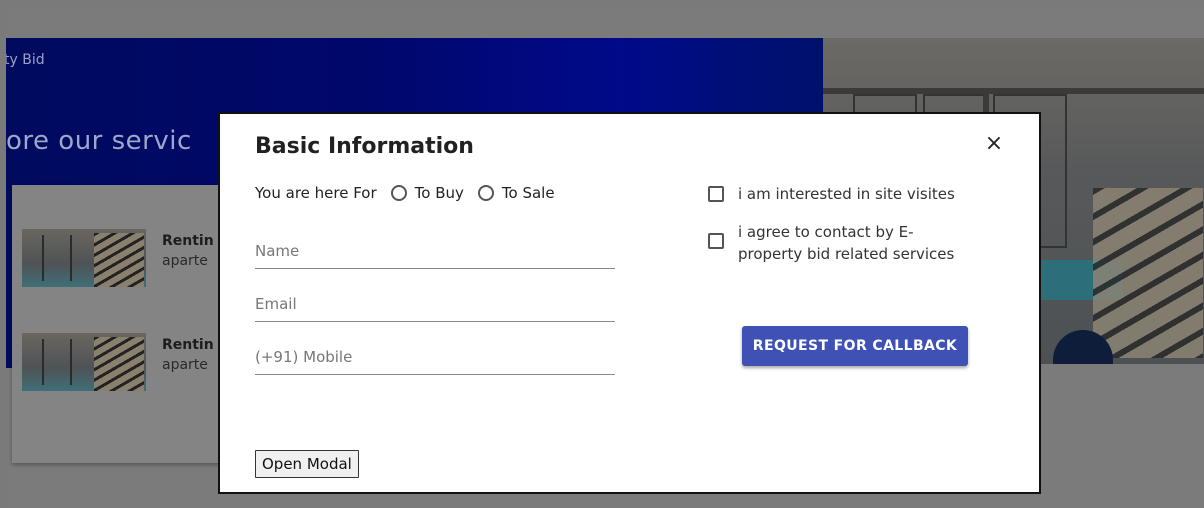 The image size is (1204, 508). What do you see at coordinates (846, 254) in the screenshot?
I see `checkbox-label-line2: property bid related services` at bounding box center [846, 254].